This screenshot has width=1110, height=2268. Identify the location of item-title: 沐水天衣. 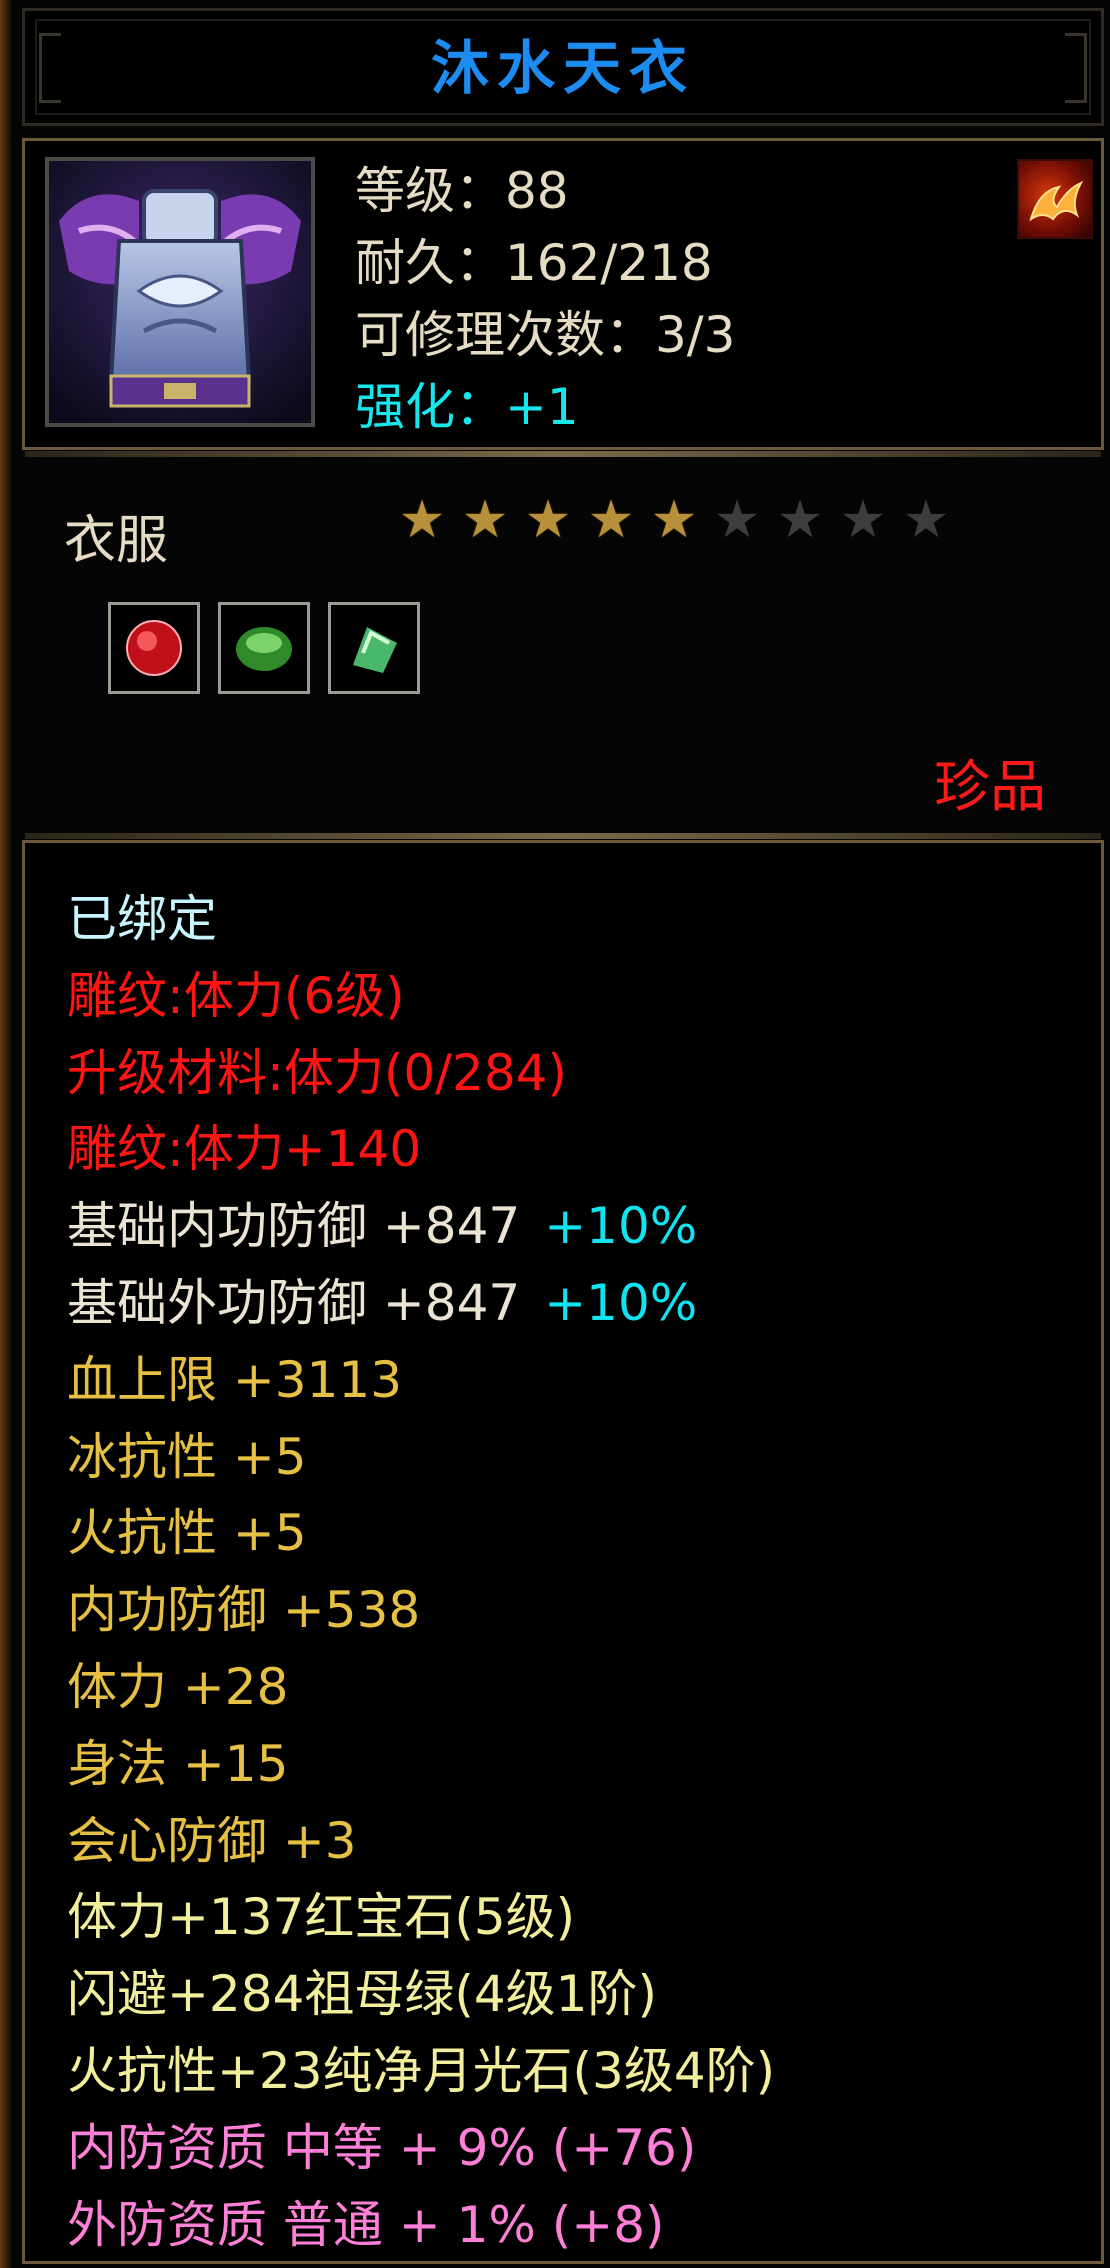
(562, 68).